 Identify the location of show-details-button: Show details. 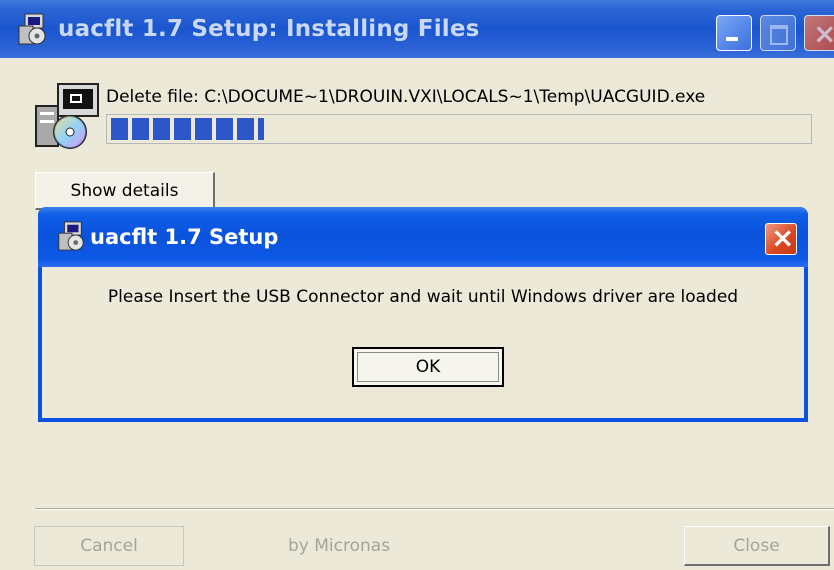
(125, 191).